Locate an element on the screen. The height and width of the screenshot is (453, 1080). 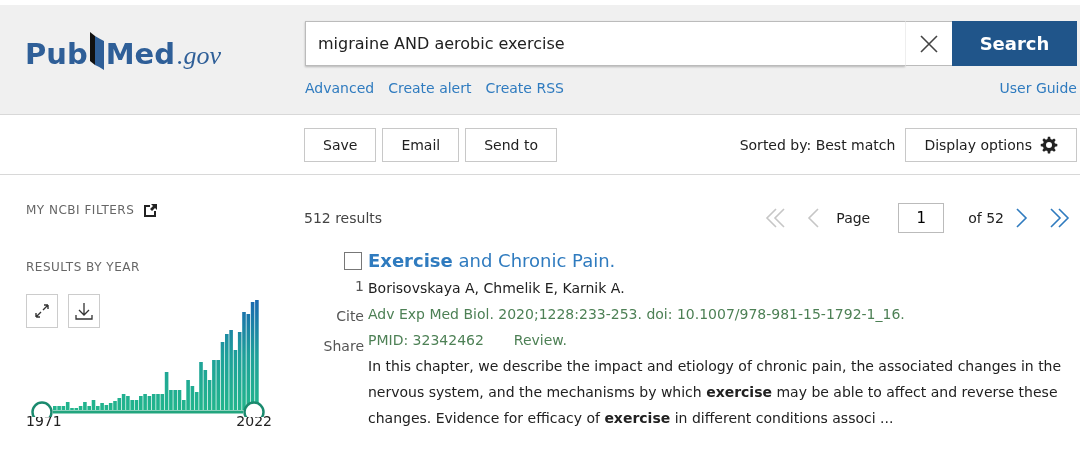
section-title: RESULTS BY YEAR is located at coordinates (83, 267).